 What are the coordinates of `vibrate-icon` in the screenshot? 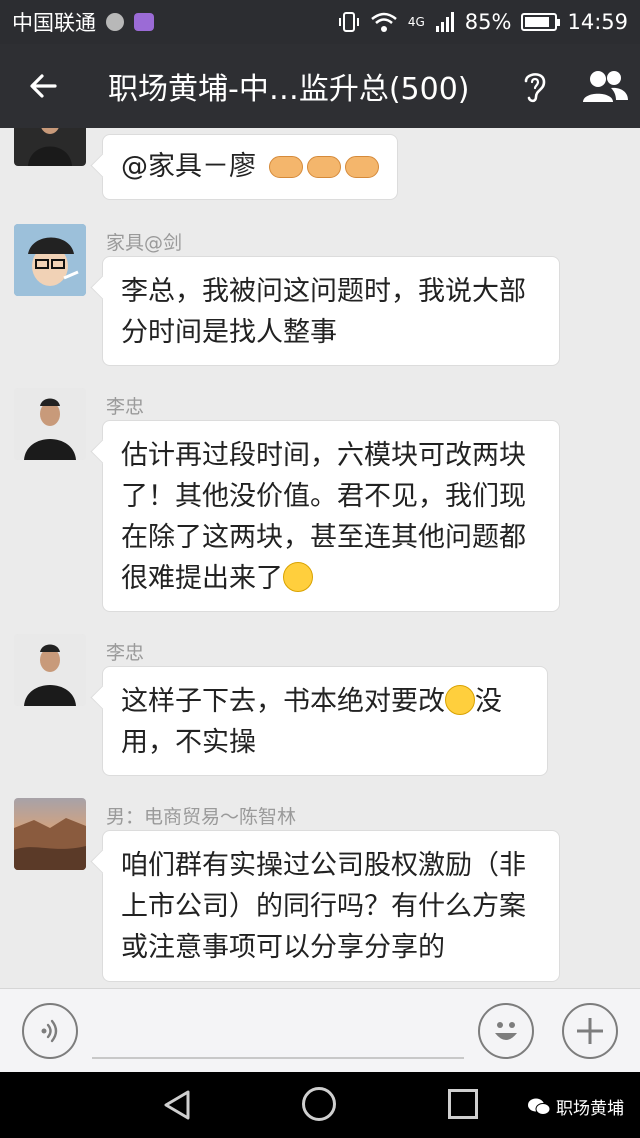 It's located at (348, 22).